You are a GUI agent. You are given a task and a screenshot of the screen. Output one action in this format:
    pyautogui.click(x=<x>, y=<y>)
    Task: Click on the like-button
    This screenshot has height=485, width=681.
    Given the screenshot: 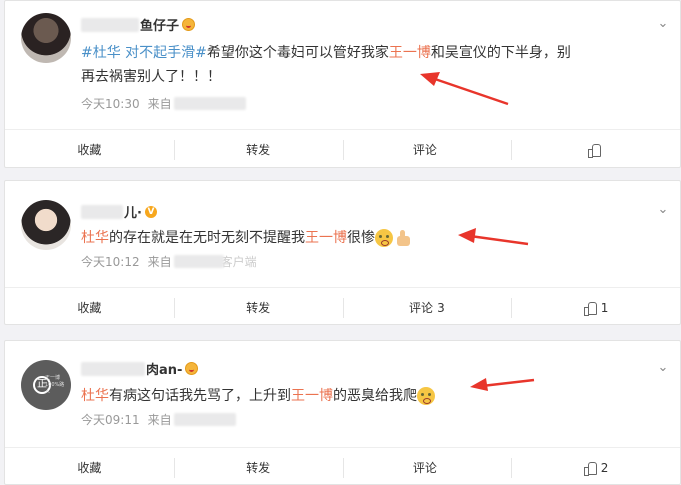 What is the action you would take?
    pyautogui.click(x=595, y=149)
    